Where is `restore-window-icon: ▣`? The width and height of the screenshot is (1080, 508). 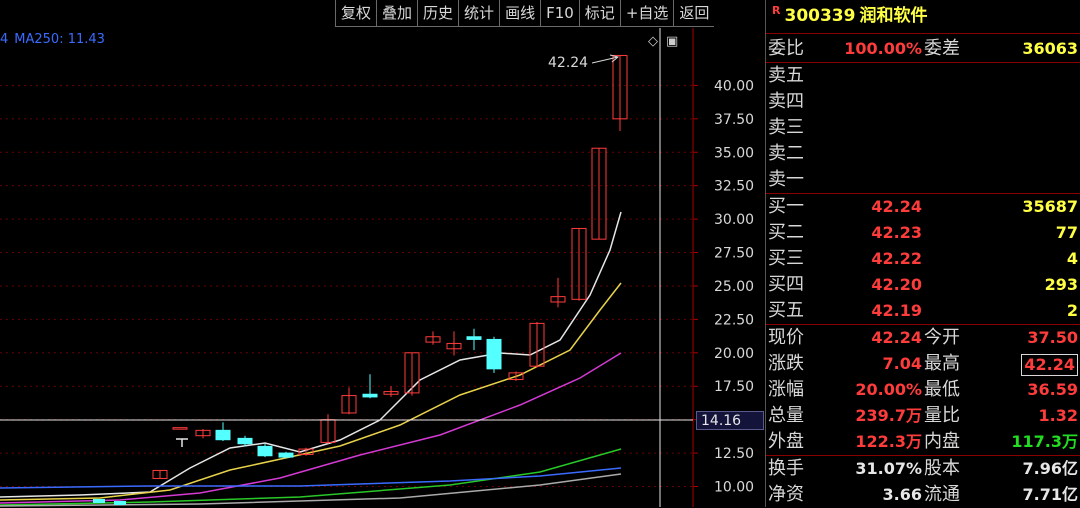
restore-window-icon: ▣ is located at coordinates (672, 41).